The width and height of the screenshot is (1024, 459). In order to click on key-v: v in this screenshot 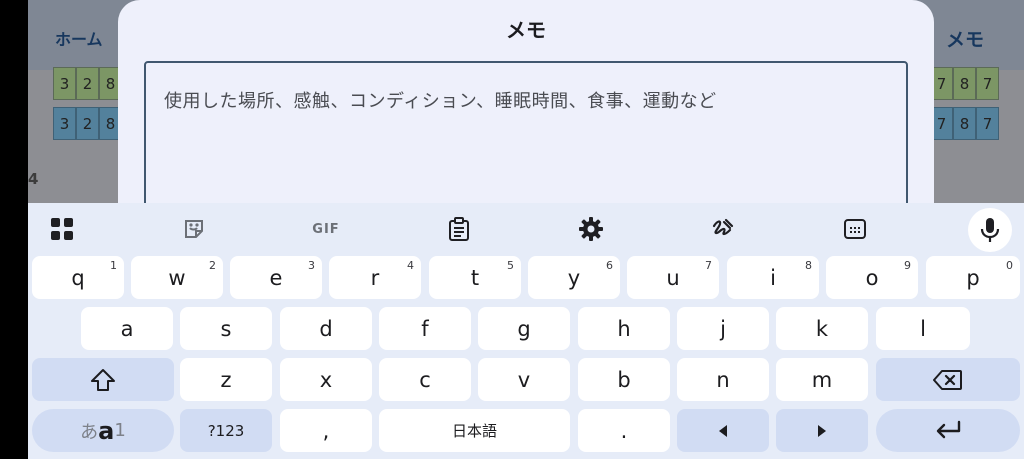, I will do `click(524, 379)`.